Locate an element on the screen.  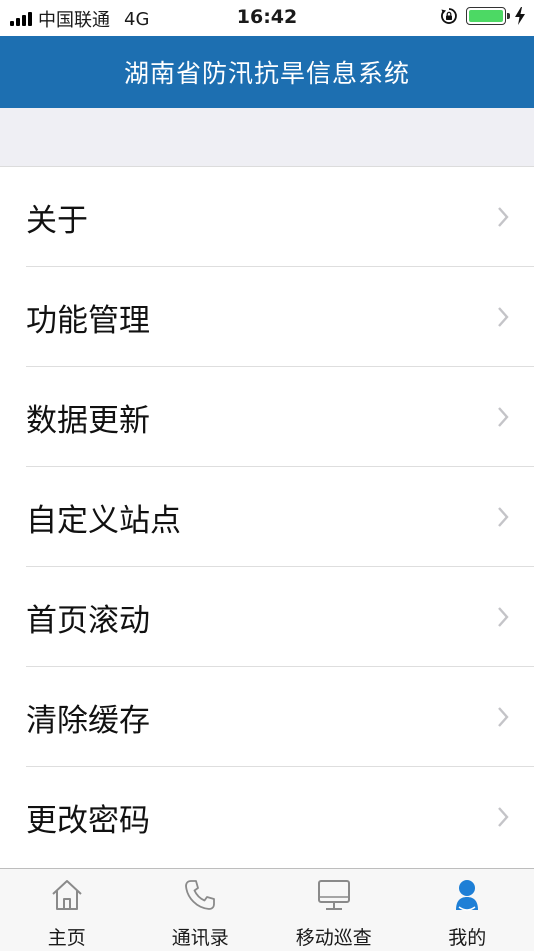
page-title: 湖南省防汛抗旱信息系统 is located at coordinates (267, 72).